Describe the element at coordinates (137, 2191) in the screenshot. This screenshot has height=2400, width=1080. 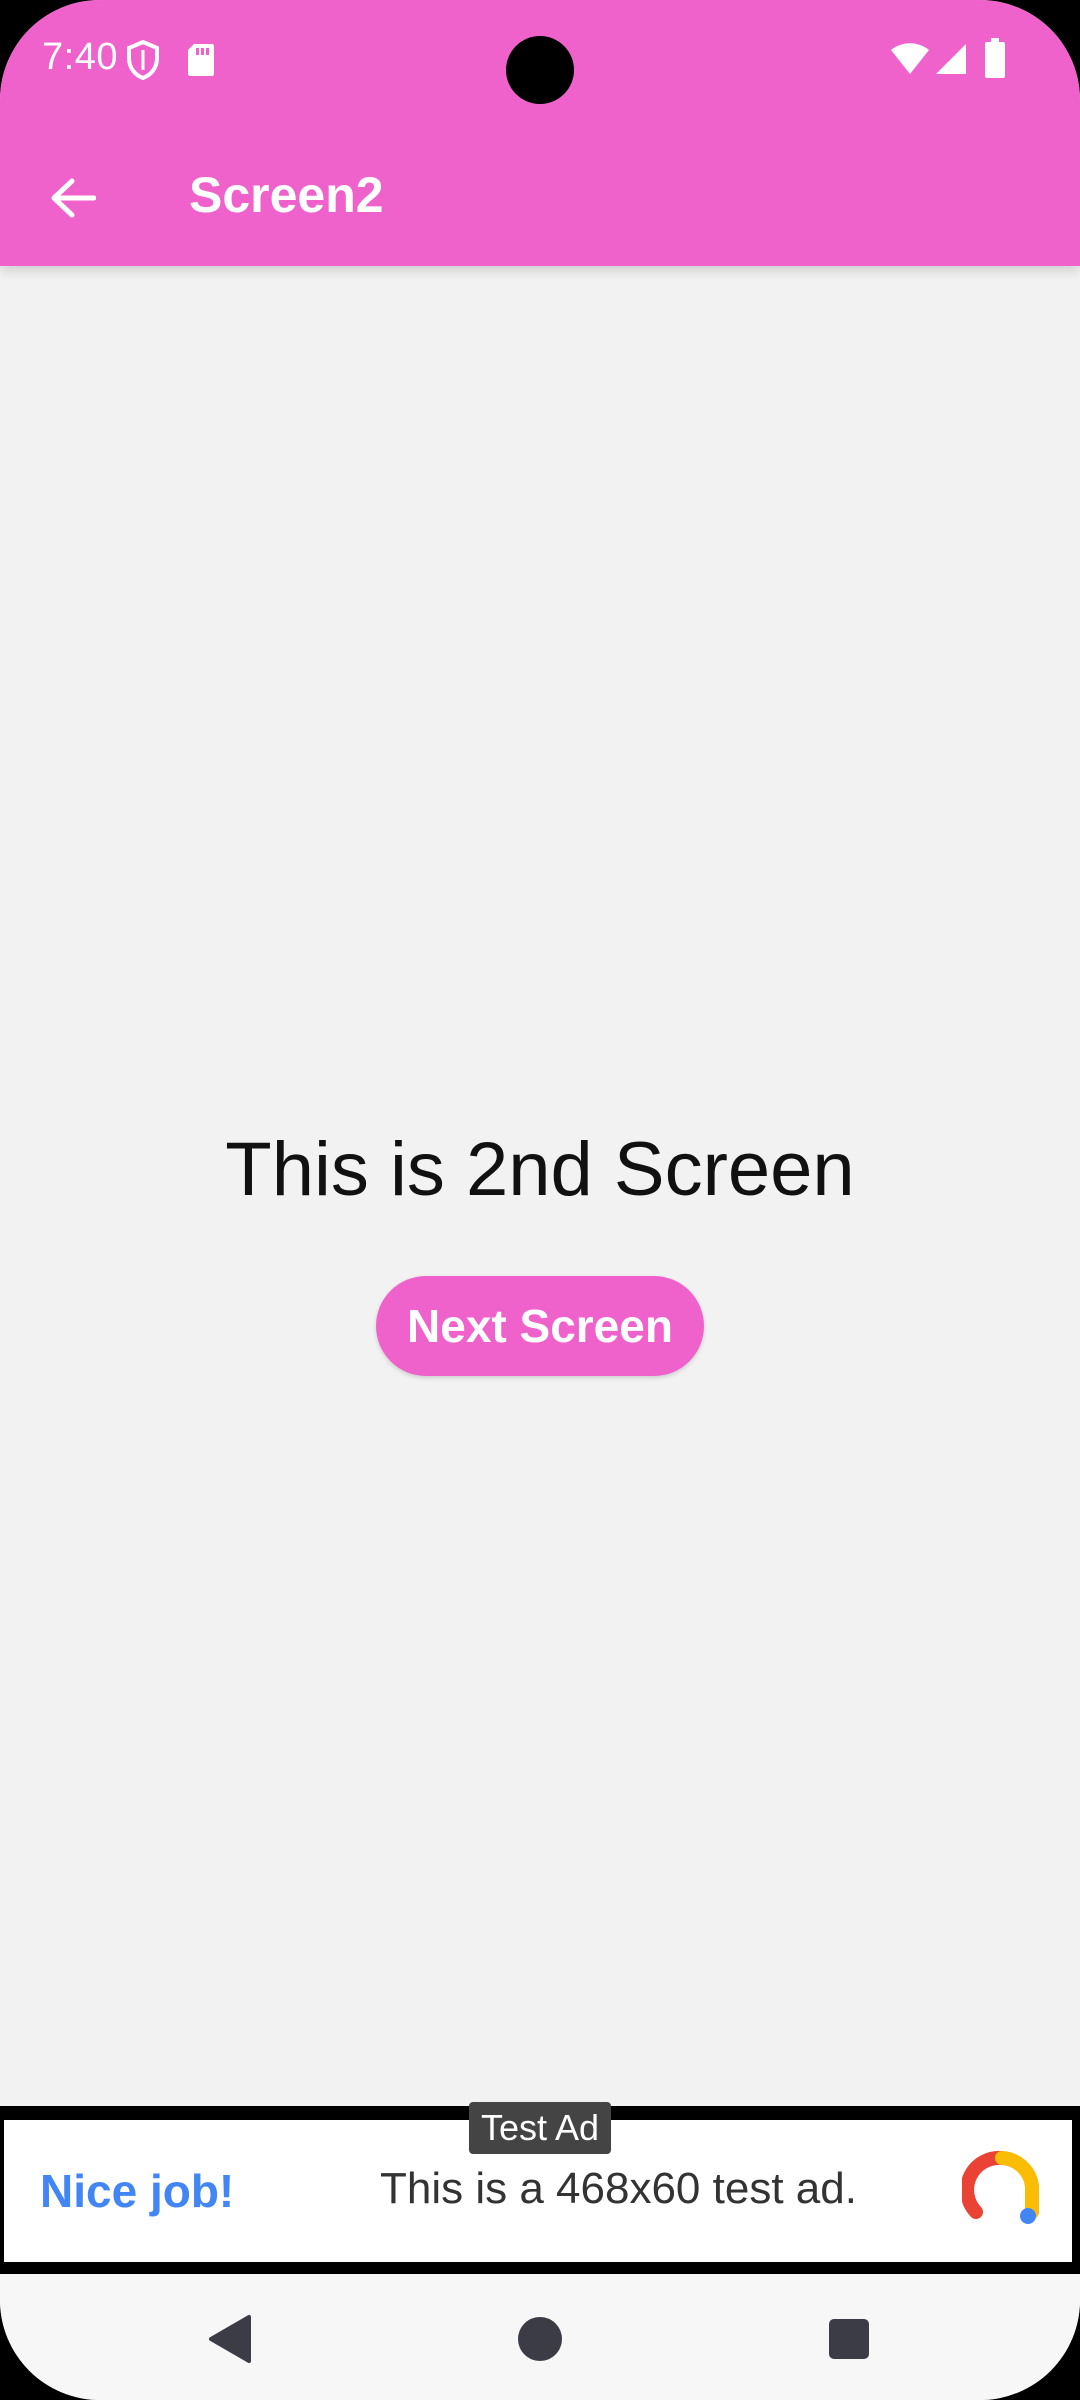
I see `ad-headline: Nice job!` at that location.